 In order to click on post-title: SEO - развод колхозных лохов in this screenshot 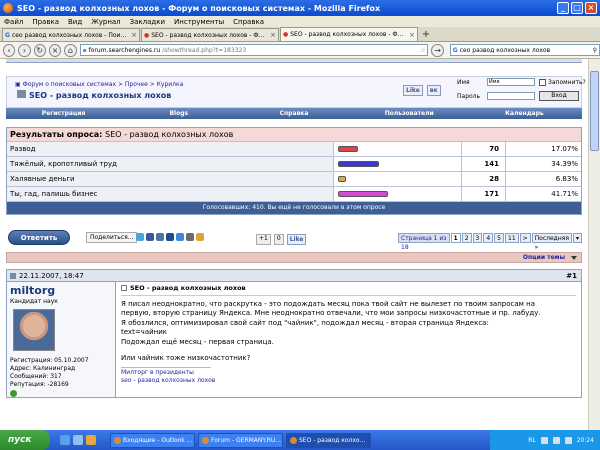, I will do `click(348, 290)`.